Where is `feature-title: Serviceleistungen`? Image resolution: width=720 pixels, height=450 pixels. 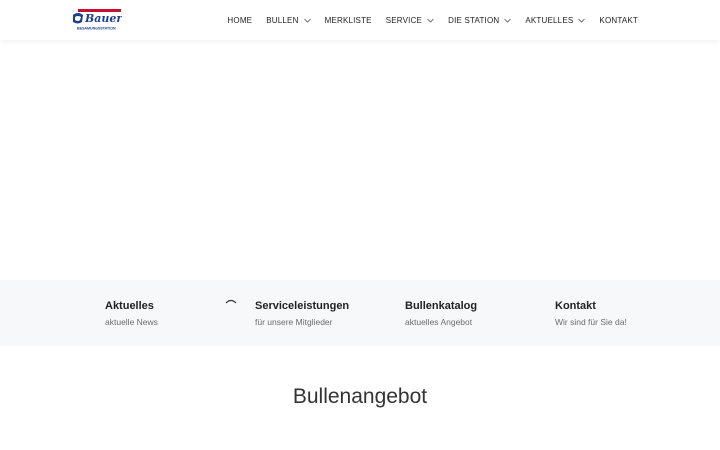
feature-title: Serviceleistungen is located at coordinates (302, 306).